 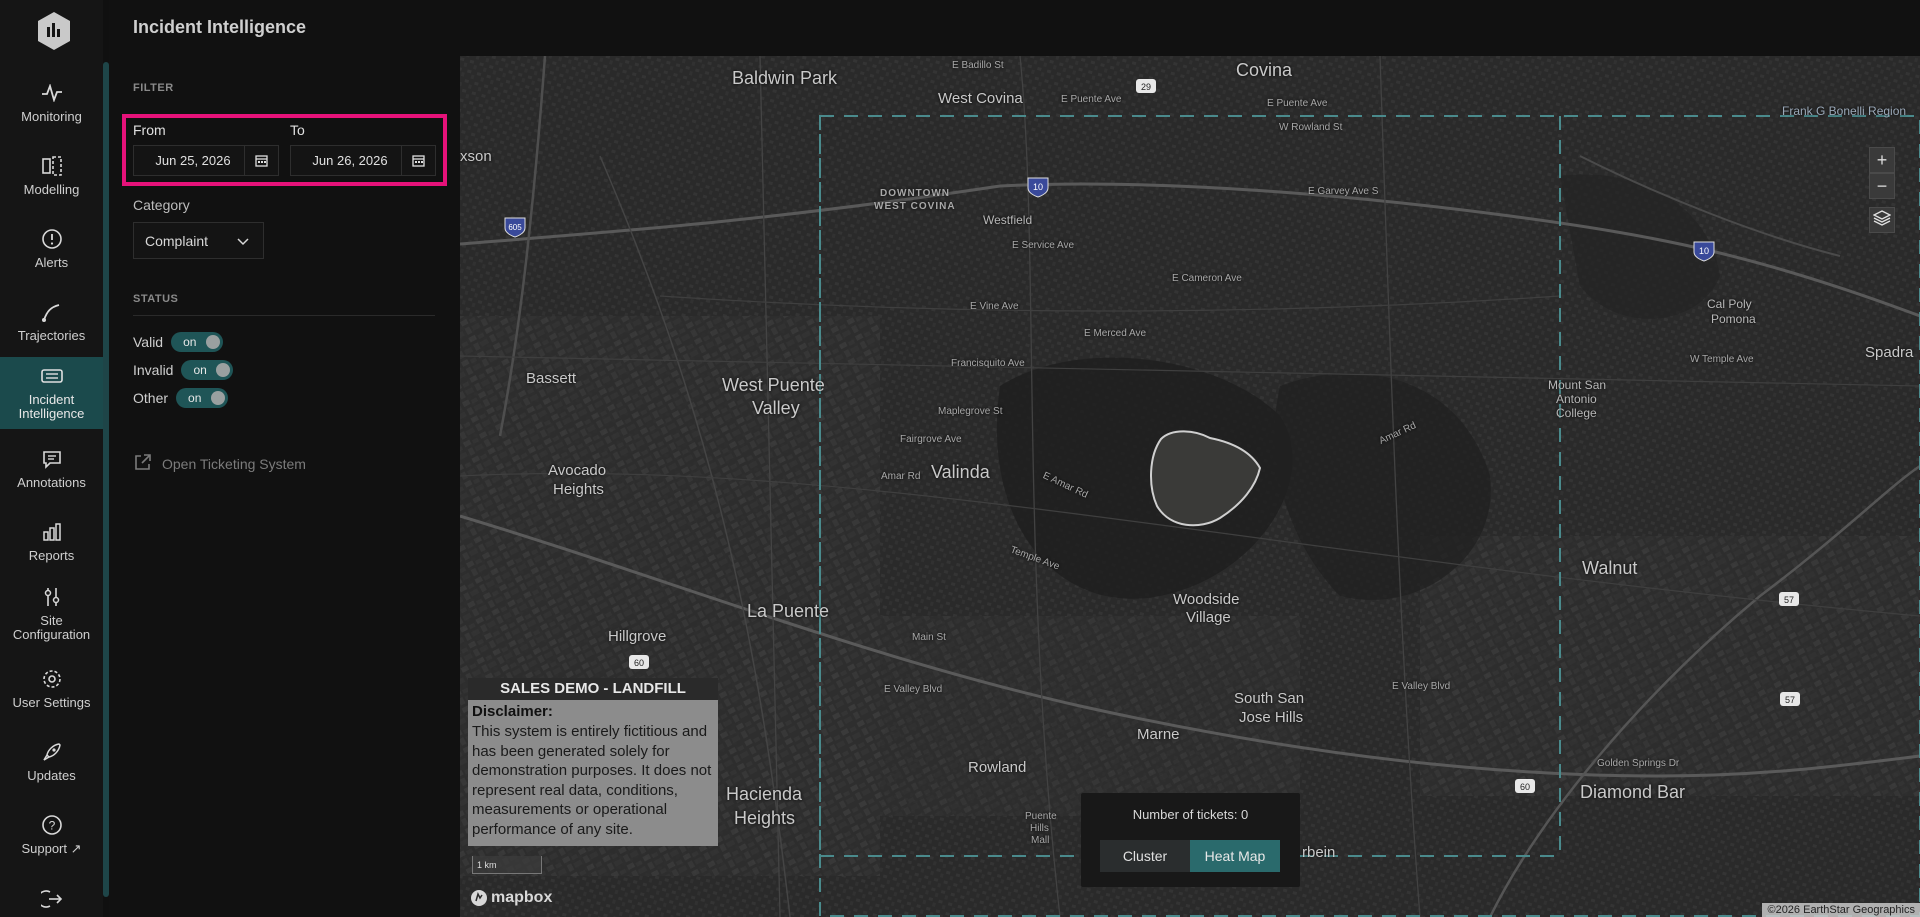 I want to click on trajectory-icon, so click(x=52, y=312).